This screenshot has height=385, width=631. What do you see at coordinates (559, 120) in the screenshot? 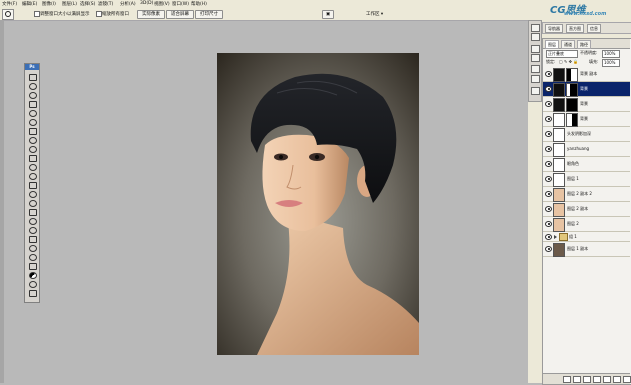
I see `layer-thumbnail` at bounding box center [559, 120].